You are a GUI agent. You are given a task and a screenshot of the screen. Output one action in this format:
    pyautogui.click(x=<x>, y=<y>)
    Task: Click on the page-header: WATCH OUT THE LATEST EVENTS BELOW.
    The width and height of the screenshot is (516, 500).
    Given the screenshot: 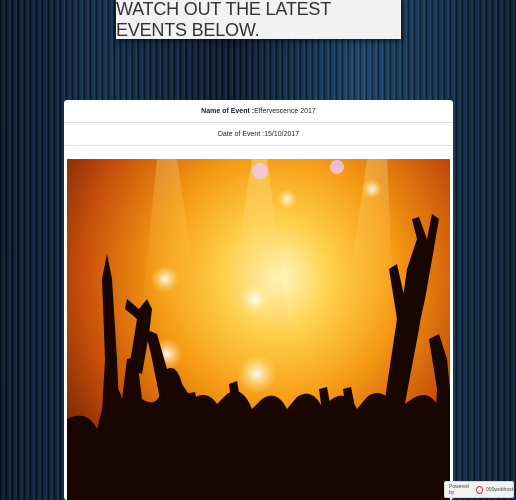 What is the action you would take?
    pyautogui.click(x=258, y=20)
    